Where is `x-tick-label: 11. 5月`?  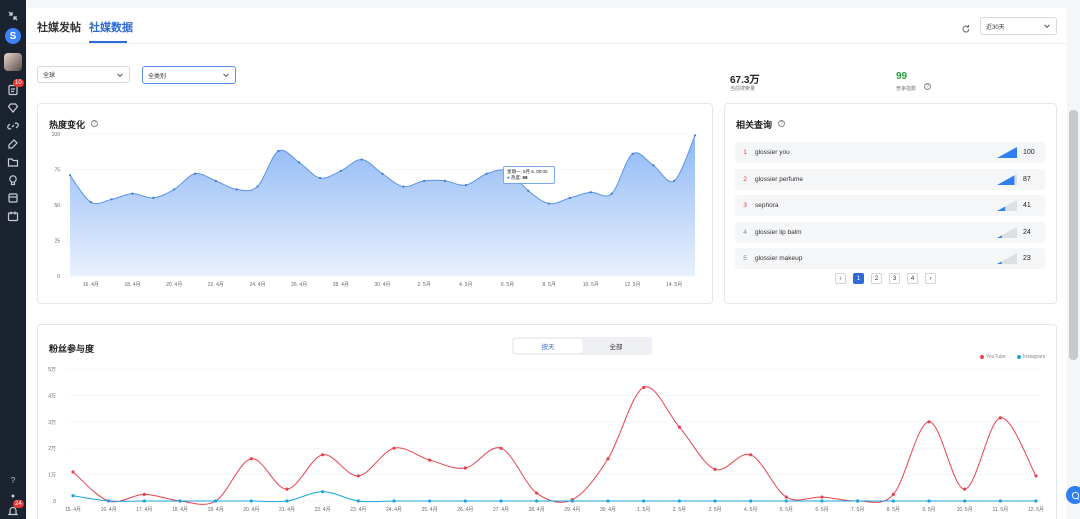
x-tick-label: 11. 5月 is located at coordinates (1000, 510).